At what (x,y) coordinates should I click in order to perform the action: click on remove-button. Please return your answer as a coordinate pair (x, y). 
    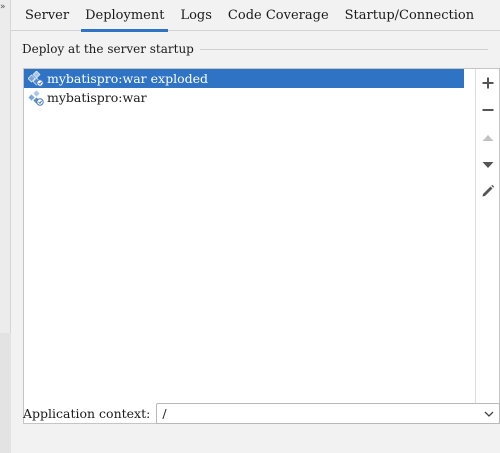
    Looking at the image, I should click on (488, 110).